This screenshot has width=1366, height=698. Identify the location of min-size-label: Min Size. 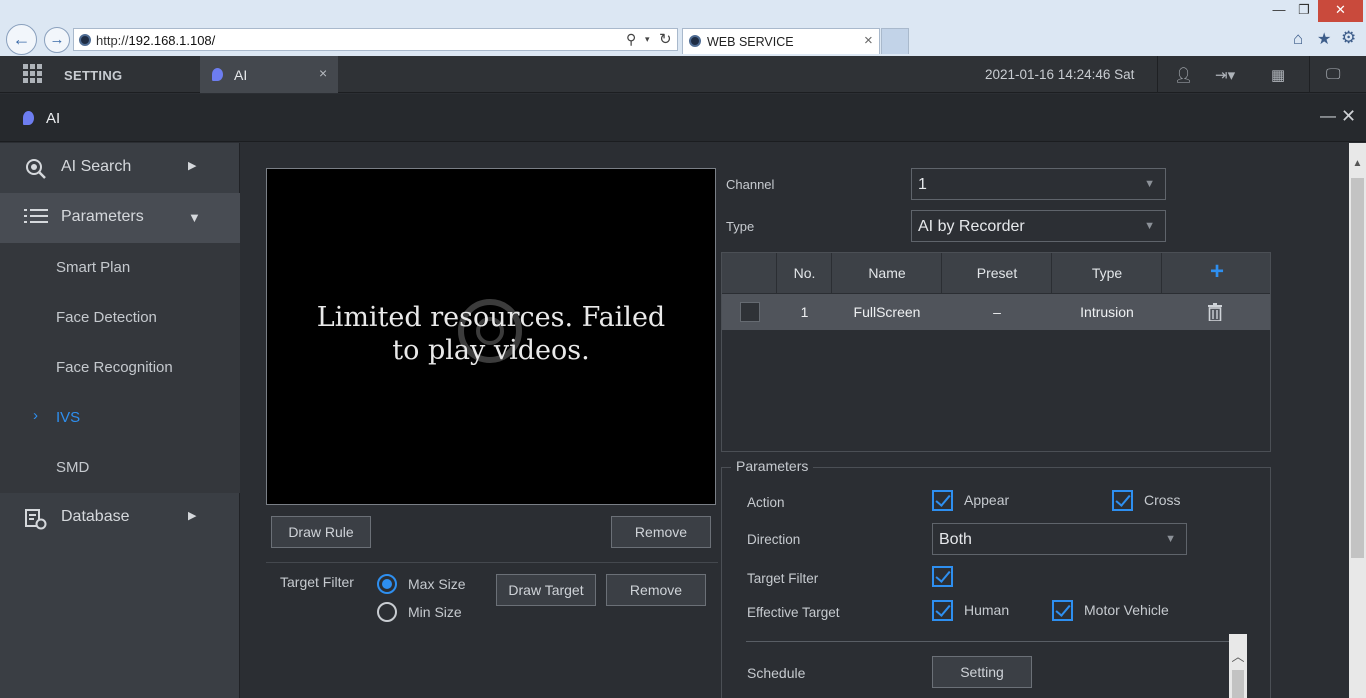
(435, 612).